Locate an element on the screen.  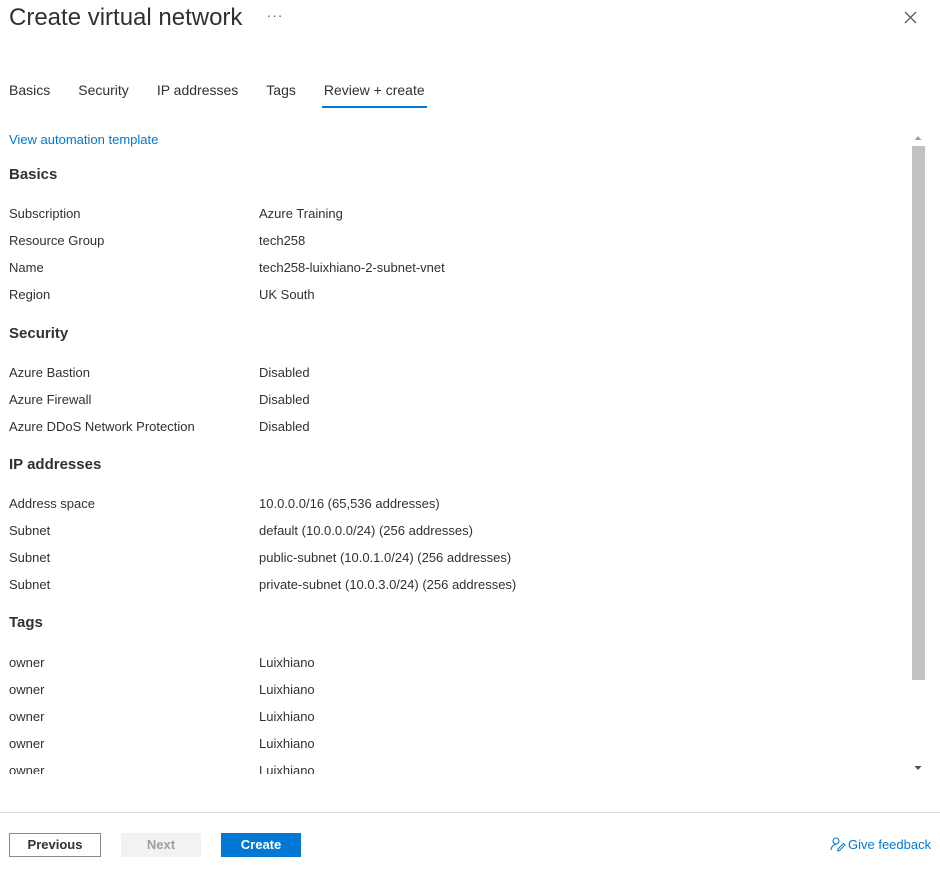
vertical-scrollbar is located at coordinates (918, 450).